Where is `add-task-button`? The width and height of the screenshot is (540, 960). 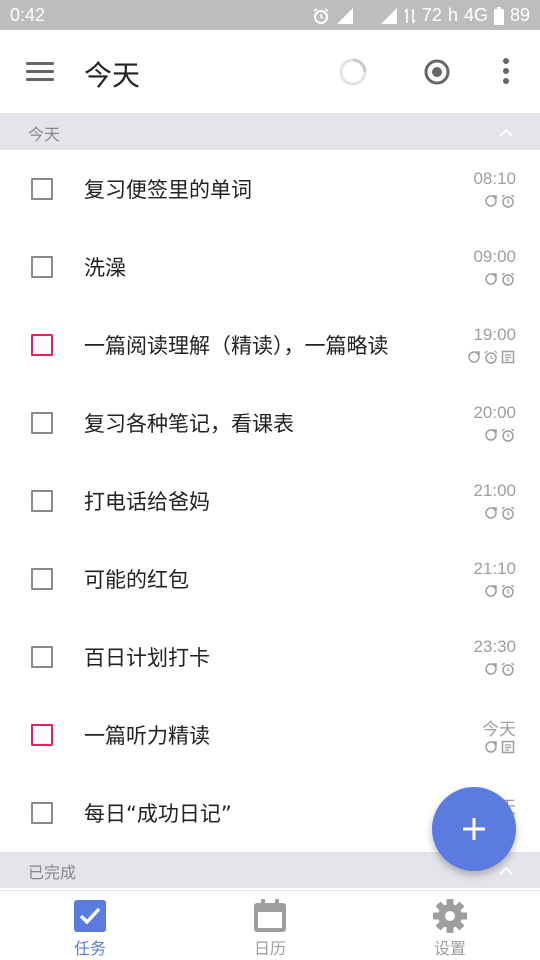
add-task-button is located at coordinates (474, 829).